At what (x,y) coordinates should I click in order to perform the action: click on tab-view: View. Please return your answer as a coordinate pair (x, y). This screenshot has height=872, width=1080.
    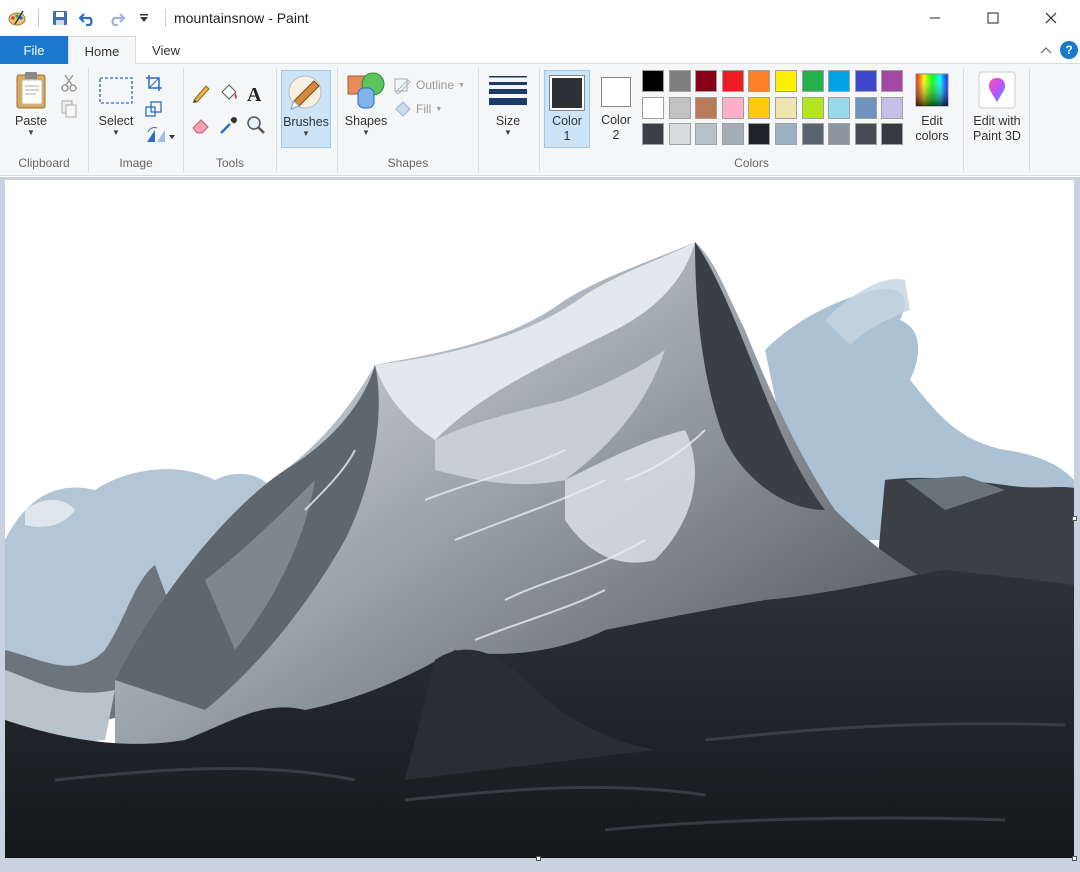
    Looking at the image, I should click on (166, 50).